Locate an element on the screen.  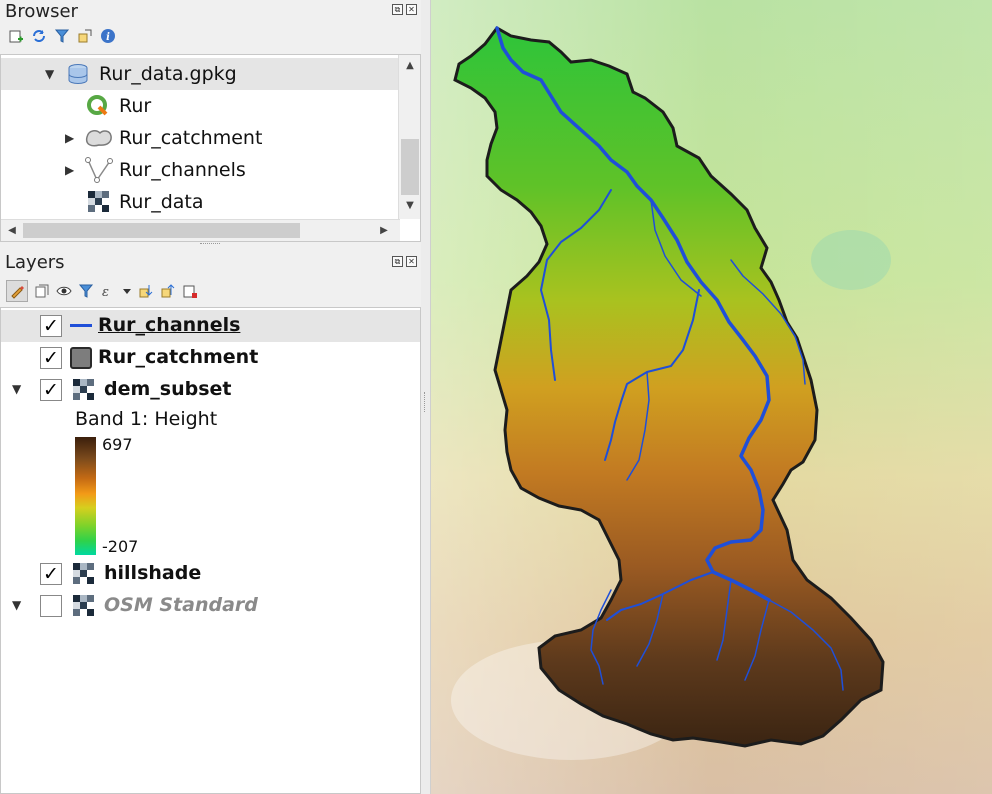
layer-label: hillshade is located at coordinates (153, 573).